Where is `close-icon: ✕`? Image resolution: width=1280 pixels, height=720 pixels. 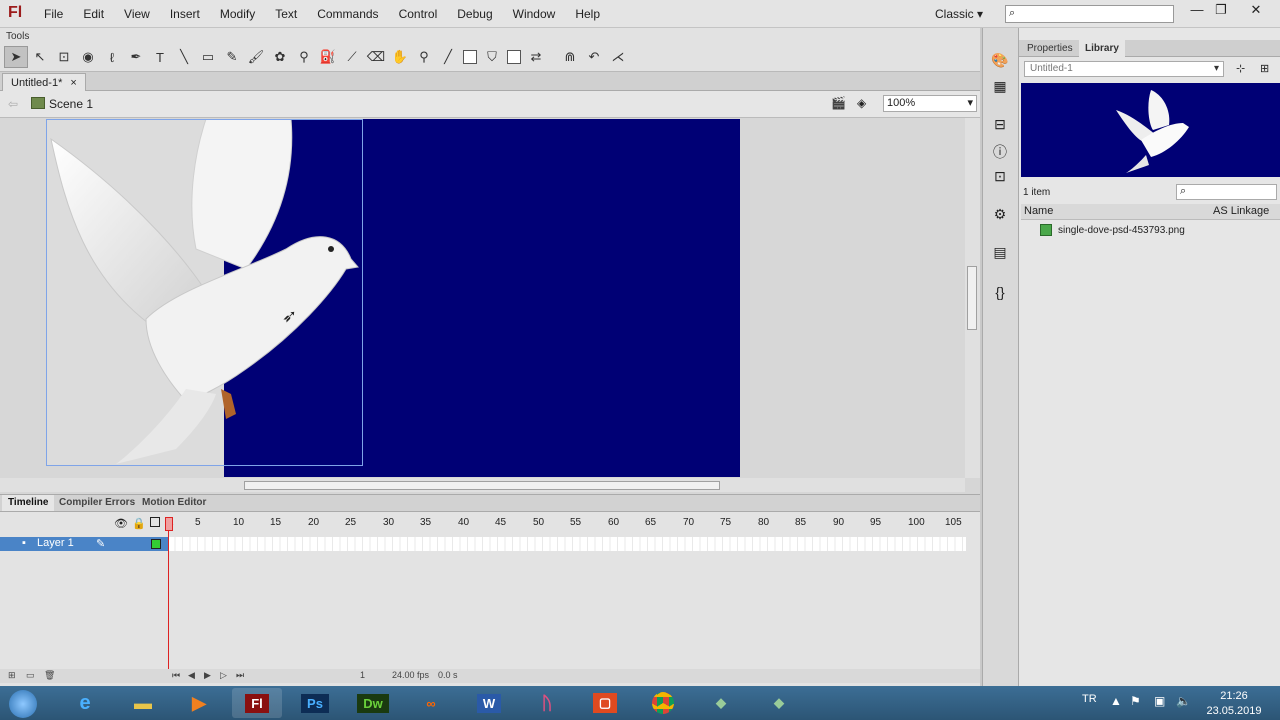 close-icon: ✕ is located at coordinates (1256, 12).